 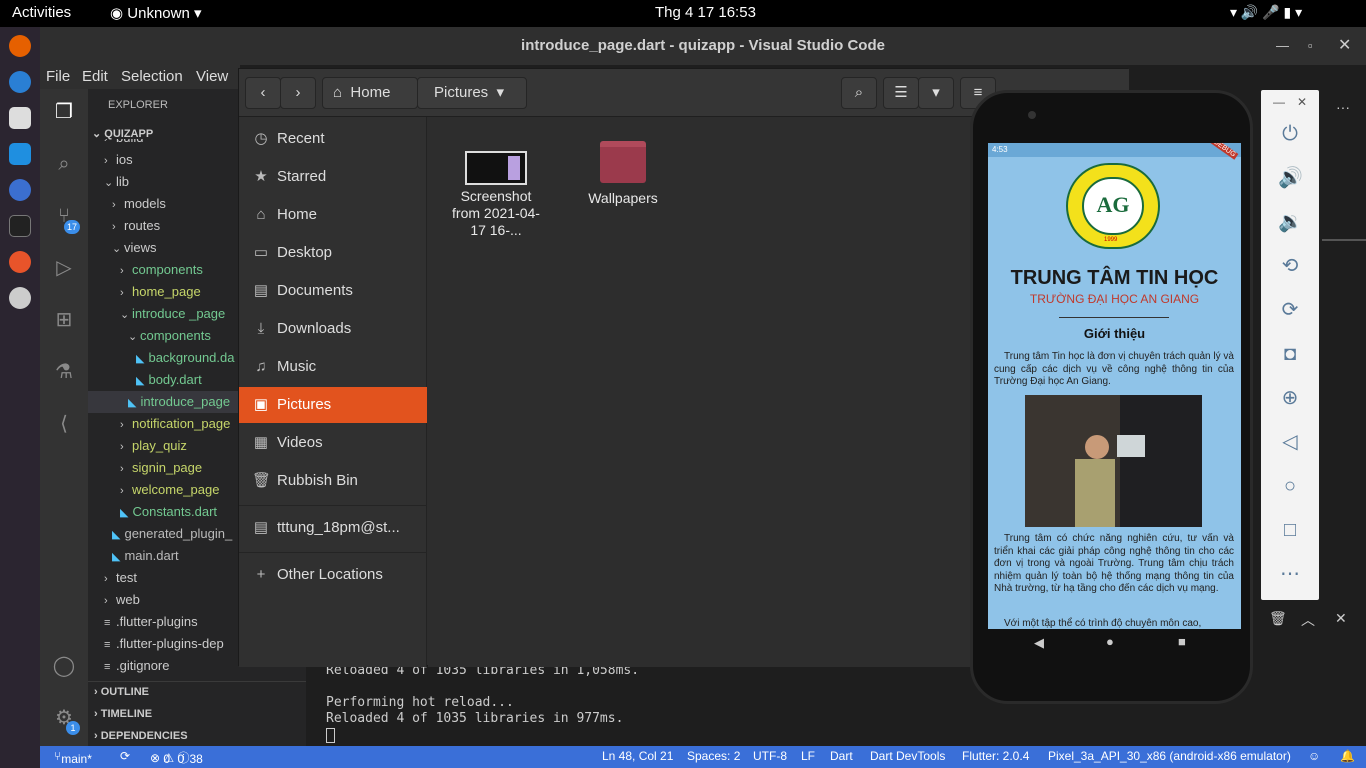 What do you see at coordinates (20, 82) in the screenshot?
I see `thunderbird-icon` at bounding box center [20, 82].